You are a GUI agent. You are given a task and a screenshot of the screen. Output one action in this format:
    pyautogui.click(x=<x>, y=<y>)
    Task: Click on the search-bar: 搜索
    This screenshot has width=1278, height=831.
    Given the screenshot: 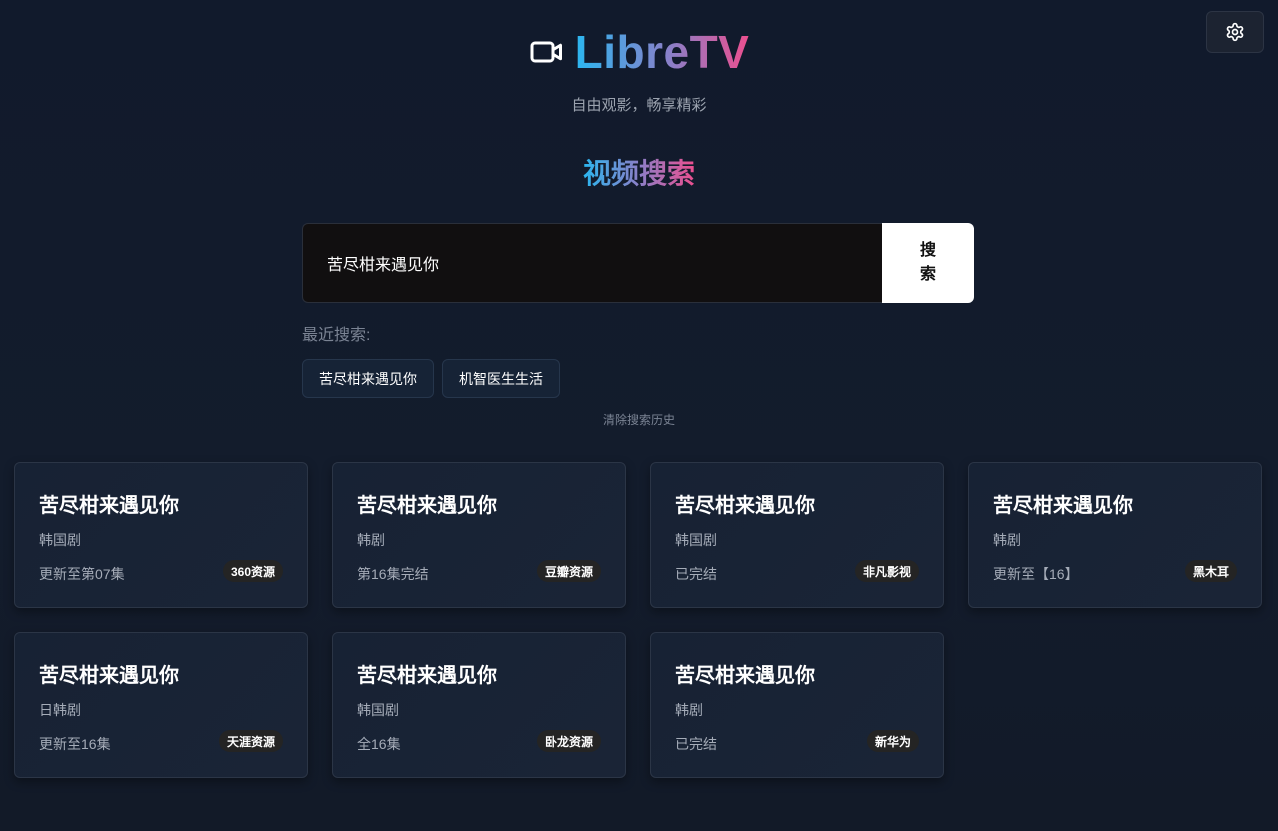 What is the action you would take?
    pyautogui.click(x=638, y=263)
    